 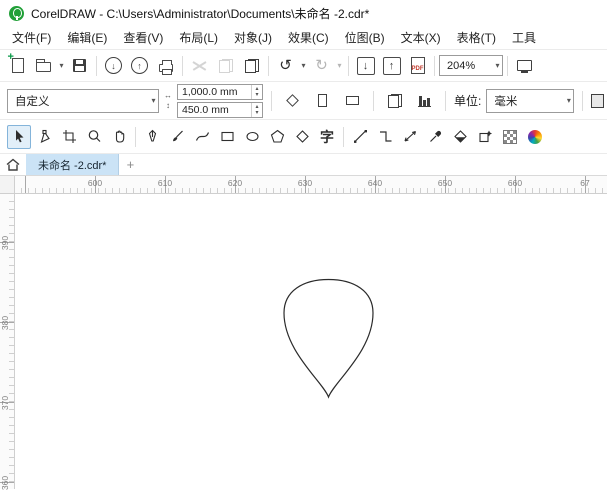 I want to click on drawn-shape, so click(x=328, y=338).